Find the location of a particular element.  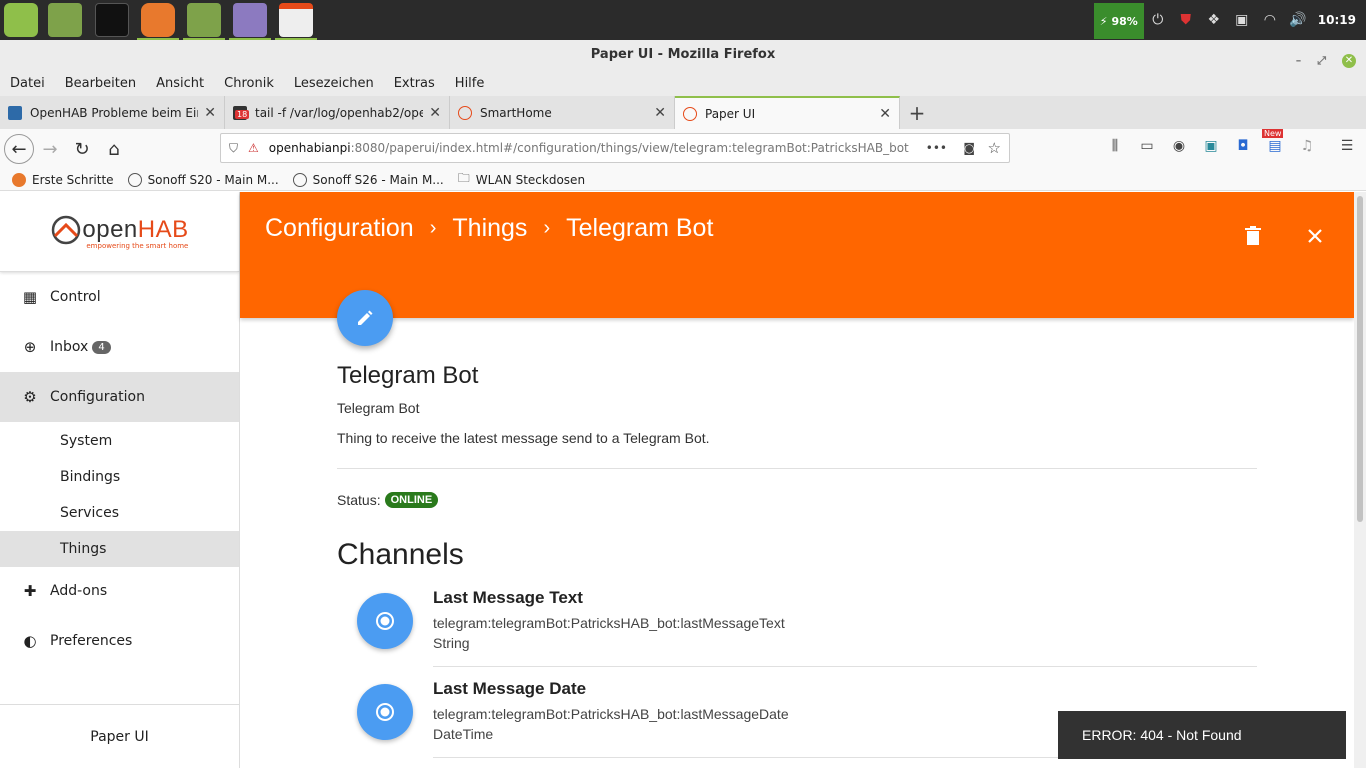

terminal-icon is located at coordinates (112, 20).